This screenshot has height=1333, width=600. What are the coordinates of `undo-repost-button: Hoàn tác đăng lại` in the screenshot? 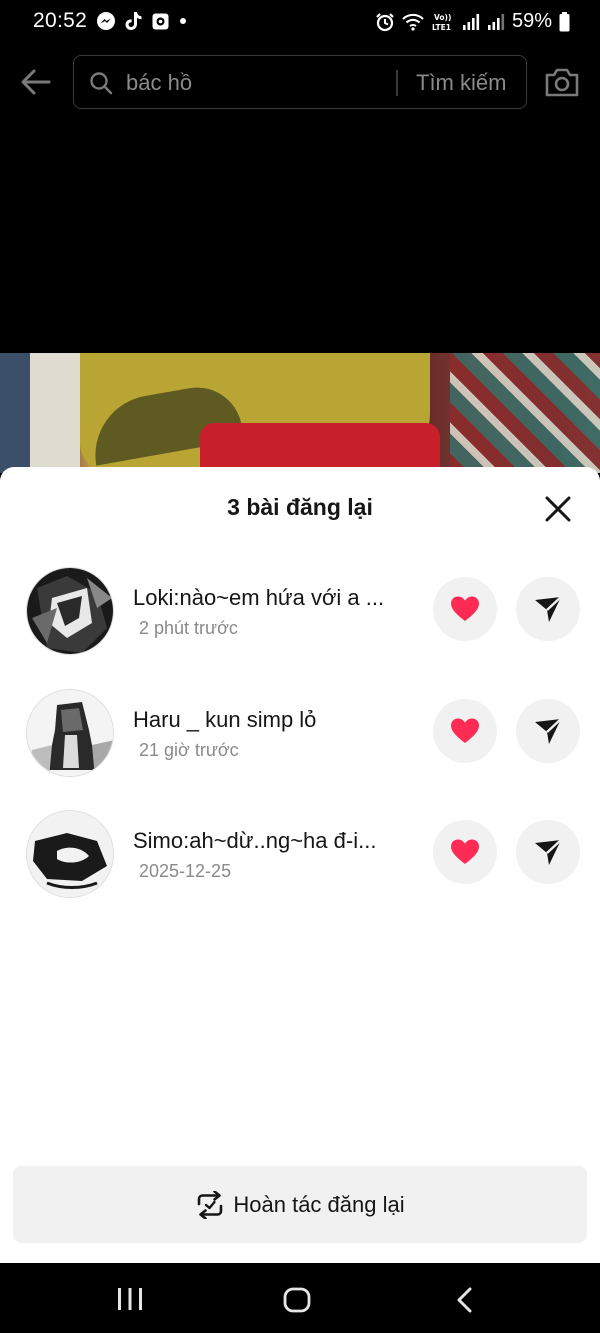 It's located at (300, 1204).